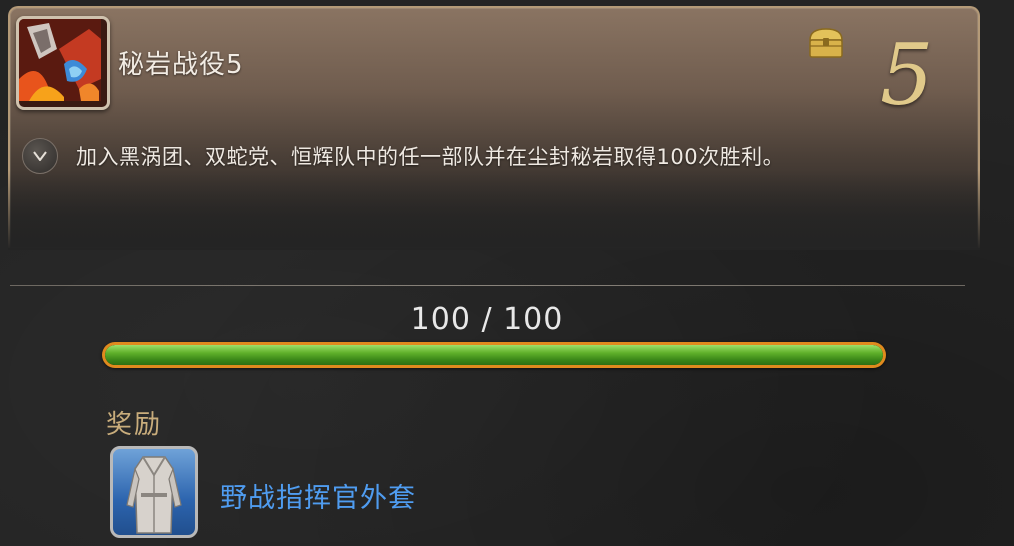  Describe the element at coordinates (318, 495) in the screenshot. I see `reward-item-name: 野战指挥官外套` at that location.